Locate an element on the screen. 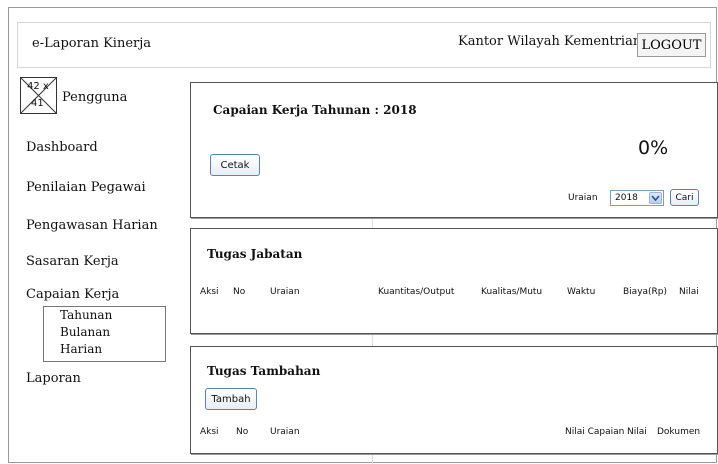  app-title: e-Laporan Kinerja is located at coordinates (92, 43).